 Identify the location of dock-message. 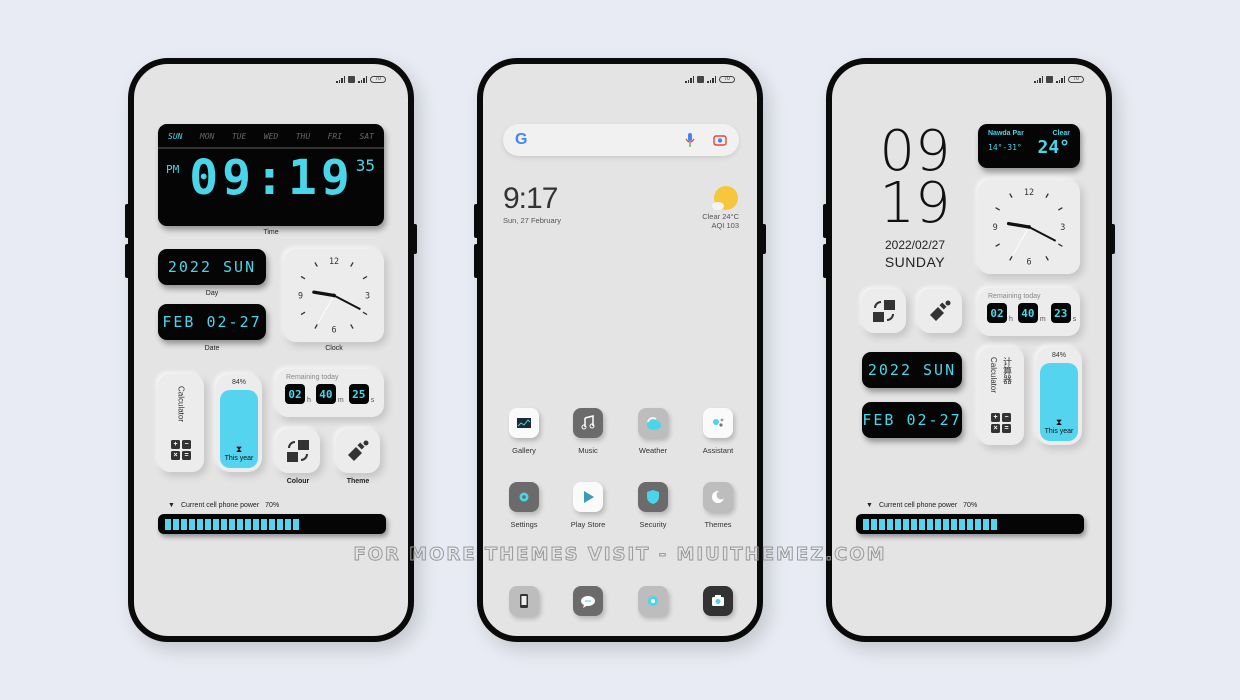
(588, 601).